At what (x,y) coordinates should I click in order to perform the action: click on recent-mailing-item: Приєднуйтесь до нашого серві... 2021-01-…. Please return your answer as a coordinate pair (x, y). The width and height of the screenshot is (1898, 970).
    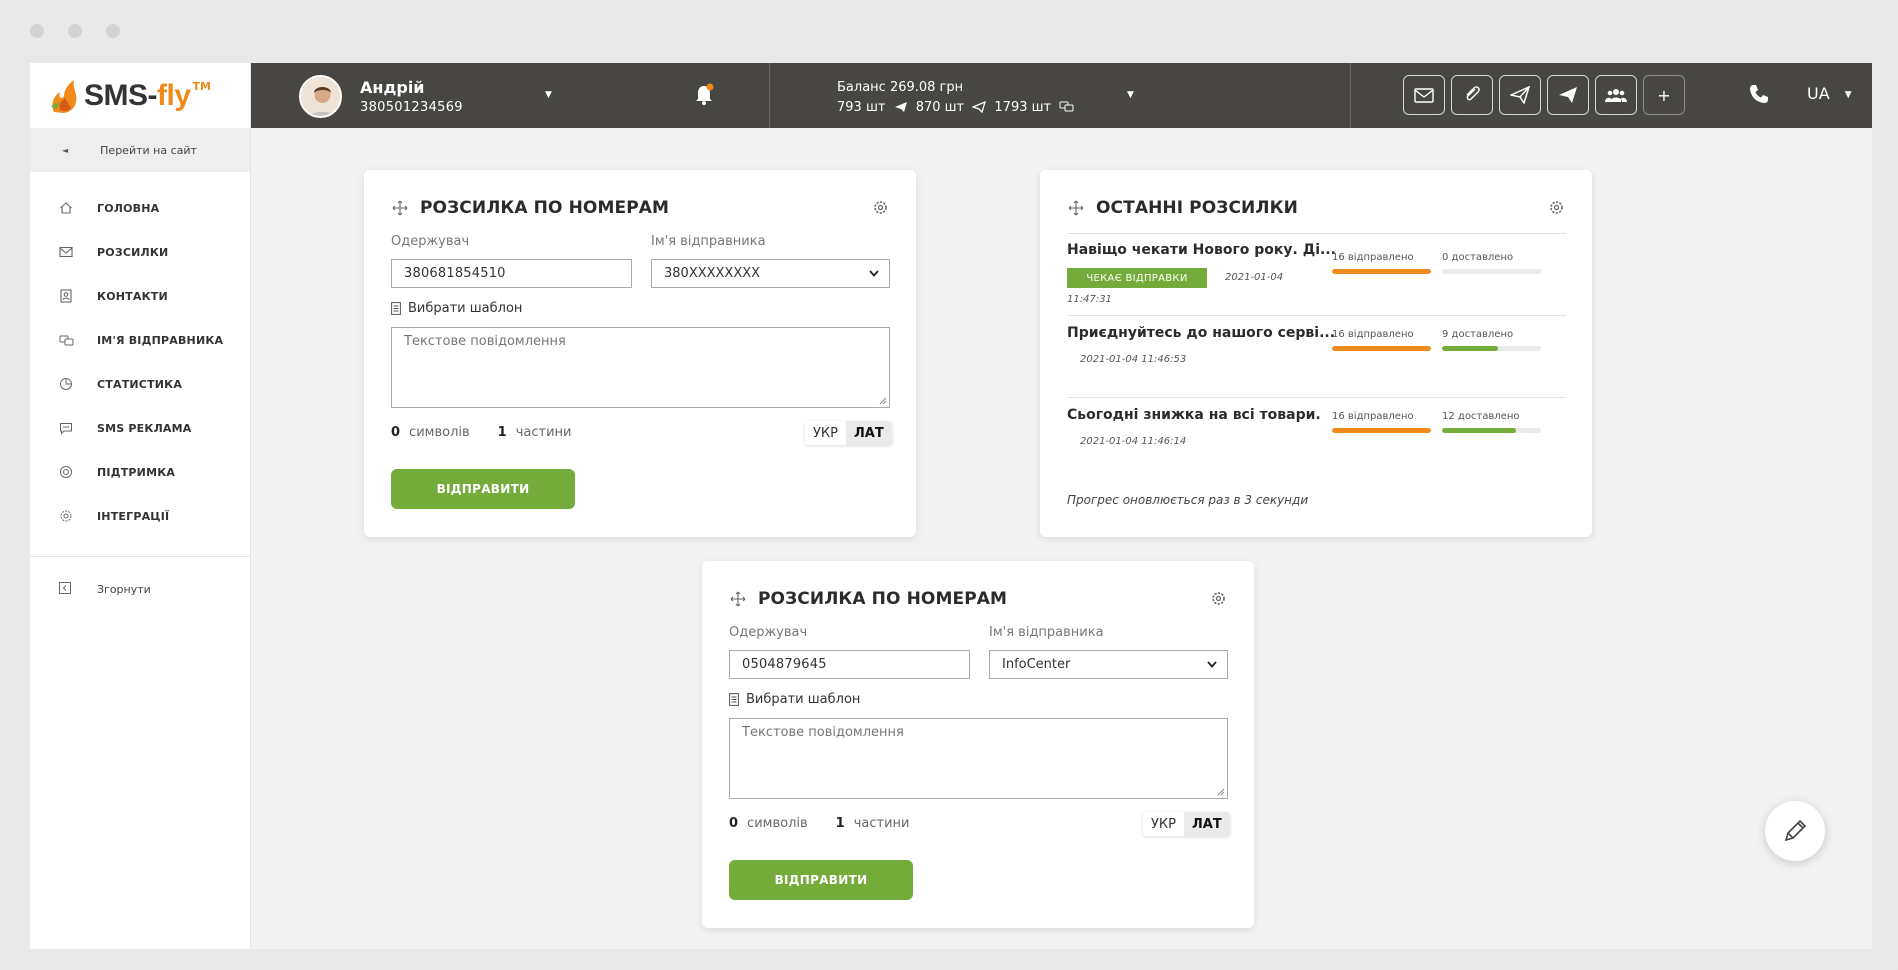
    Looking at the image, I should click on (1317, 355).